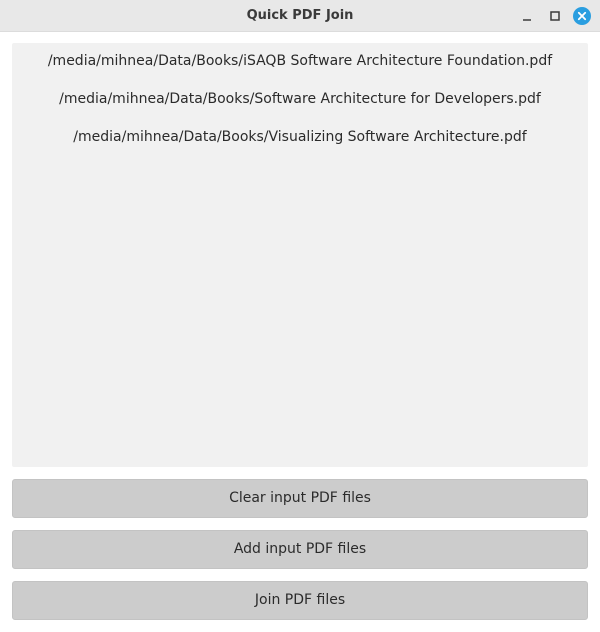 The image size is (600, 632). I want to click on minimize-icon, so click(527, 20).